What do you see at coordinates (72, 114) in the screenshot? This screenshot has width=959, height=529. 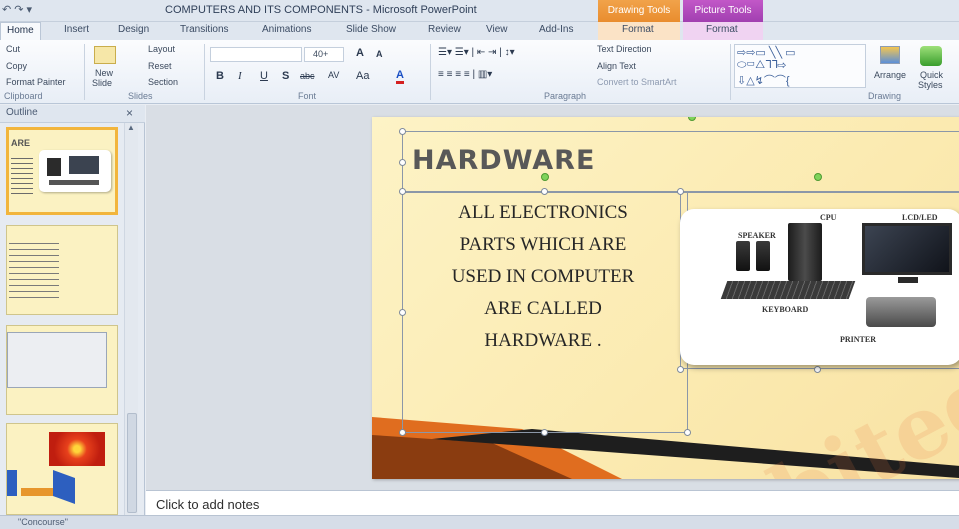 I see `pane-header: Outline ×` at bounding box center [72, 114].